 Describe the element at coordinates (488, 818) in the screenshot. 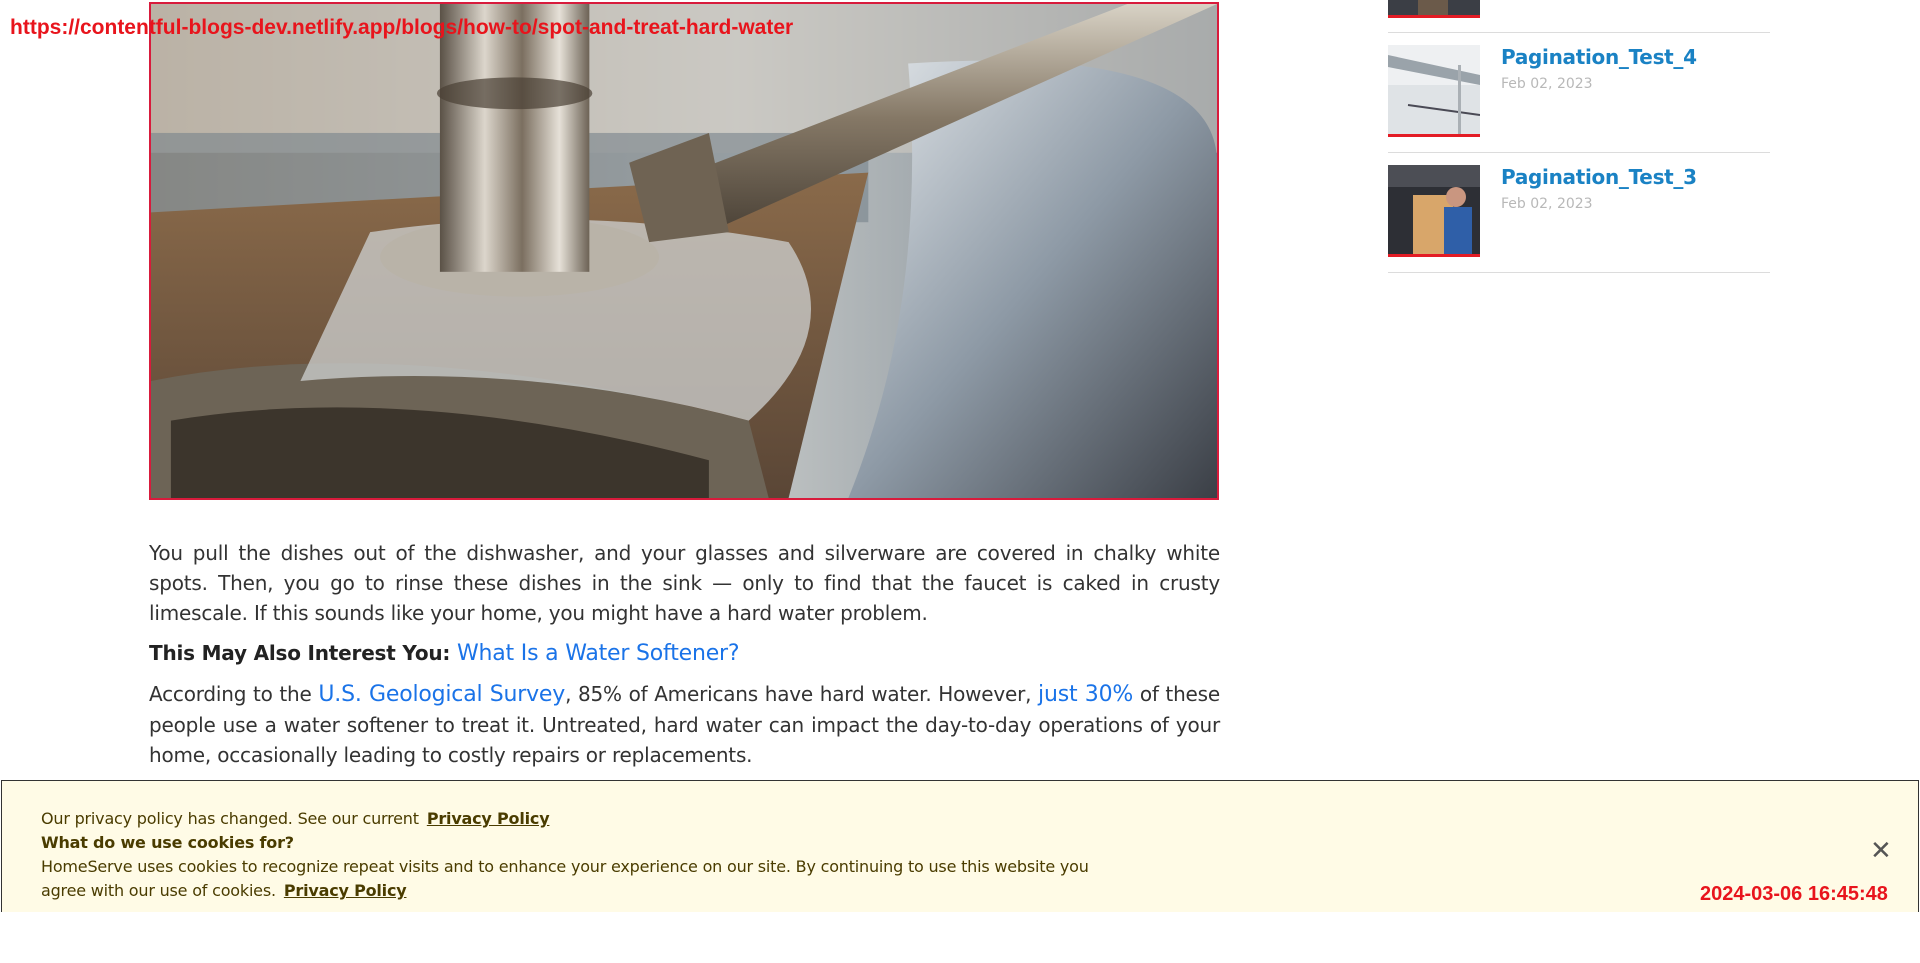

I see `privacy-policy-link: Privacy Policy` at that location.